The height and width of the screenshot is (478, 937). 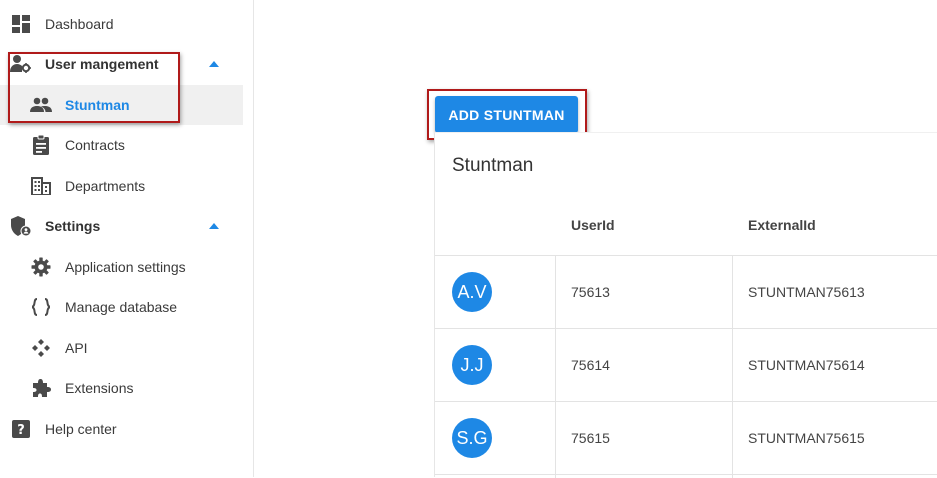 I want to click on help-icon: ?, so click(x=21, y=429).